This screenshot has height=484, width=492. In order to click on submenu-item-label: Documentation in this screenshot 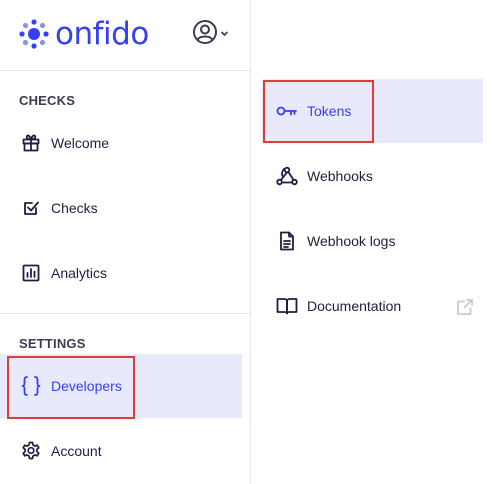, I will do `click(354, 306)`.